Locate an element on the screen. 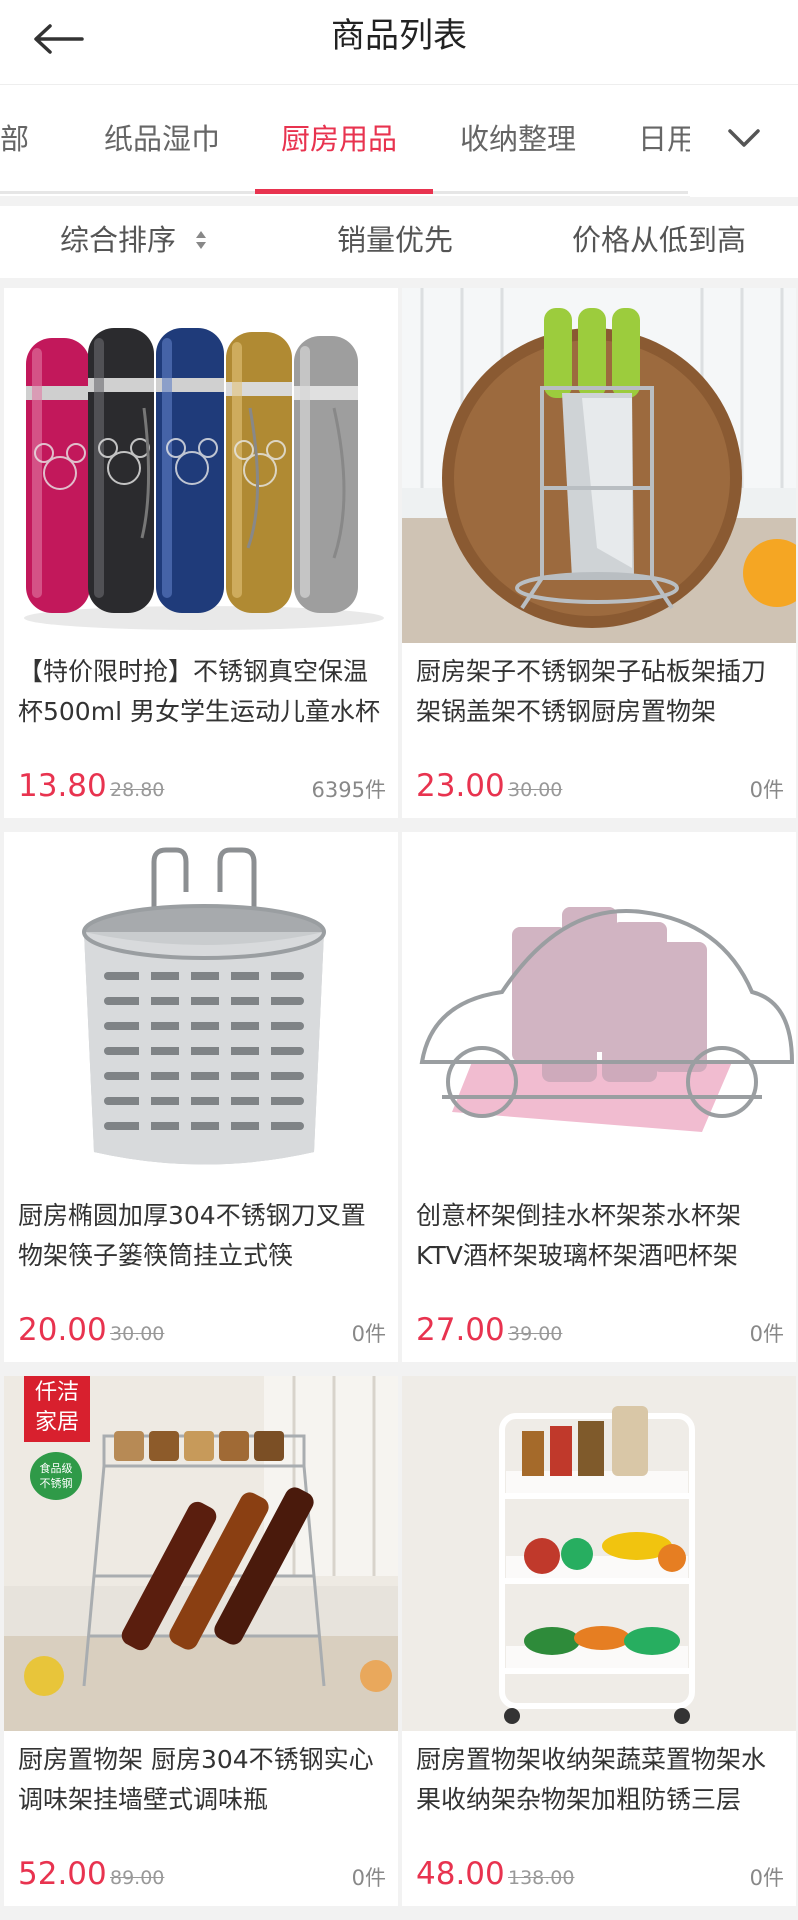 This screenshot has width=798, height=1920. sort-bar: 综合排序 销量优先 价格从低到高 is located at coordinates (399, 242).